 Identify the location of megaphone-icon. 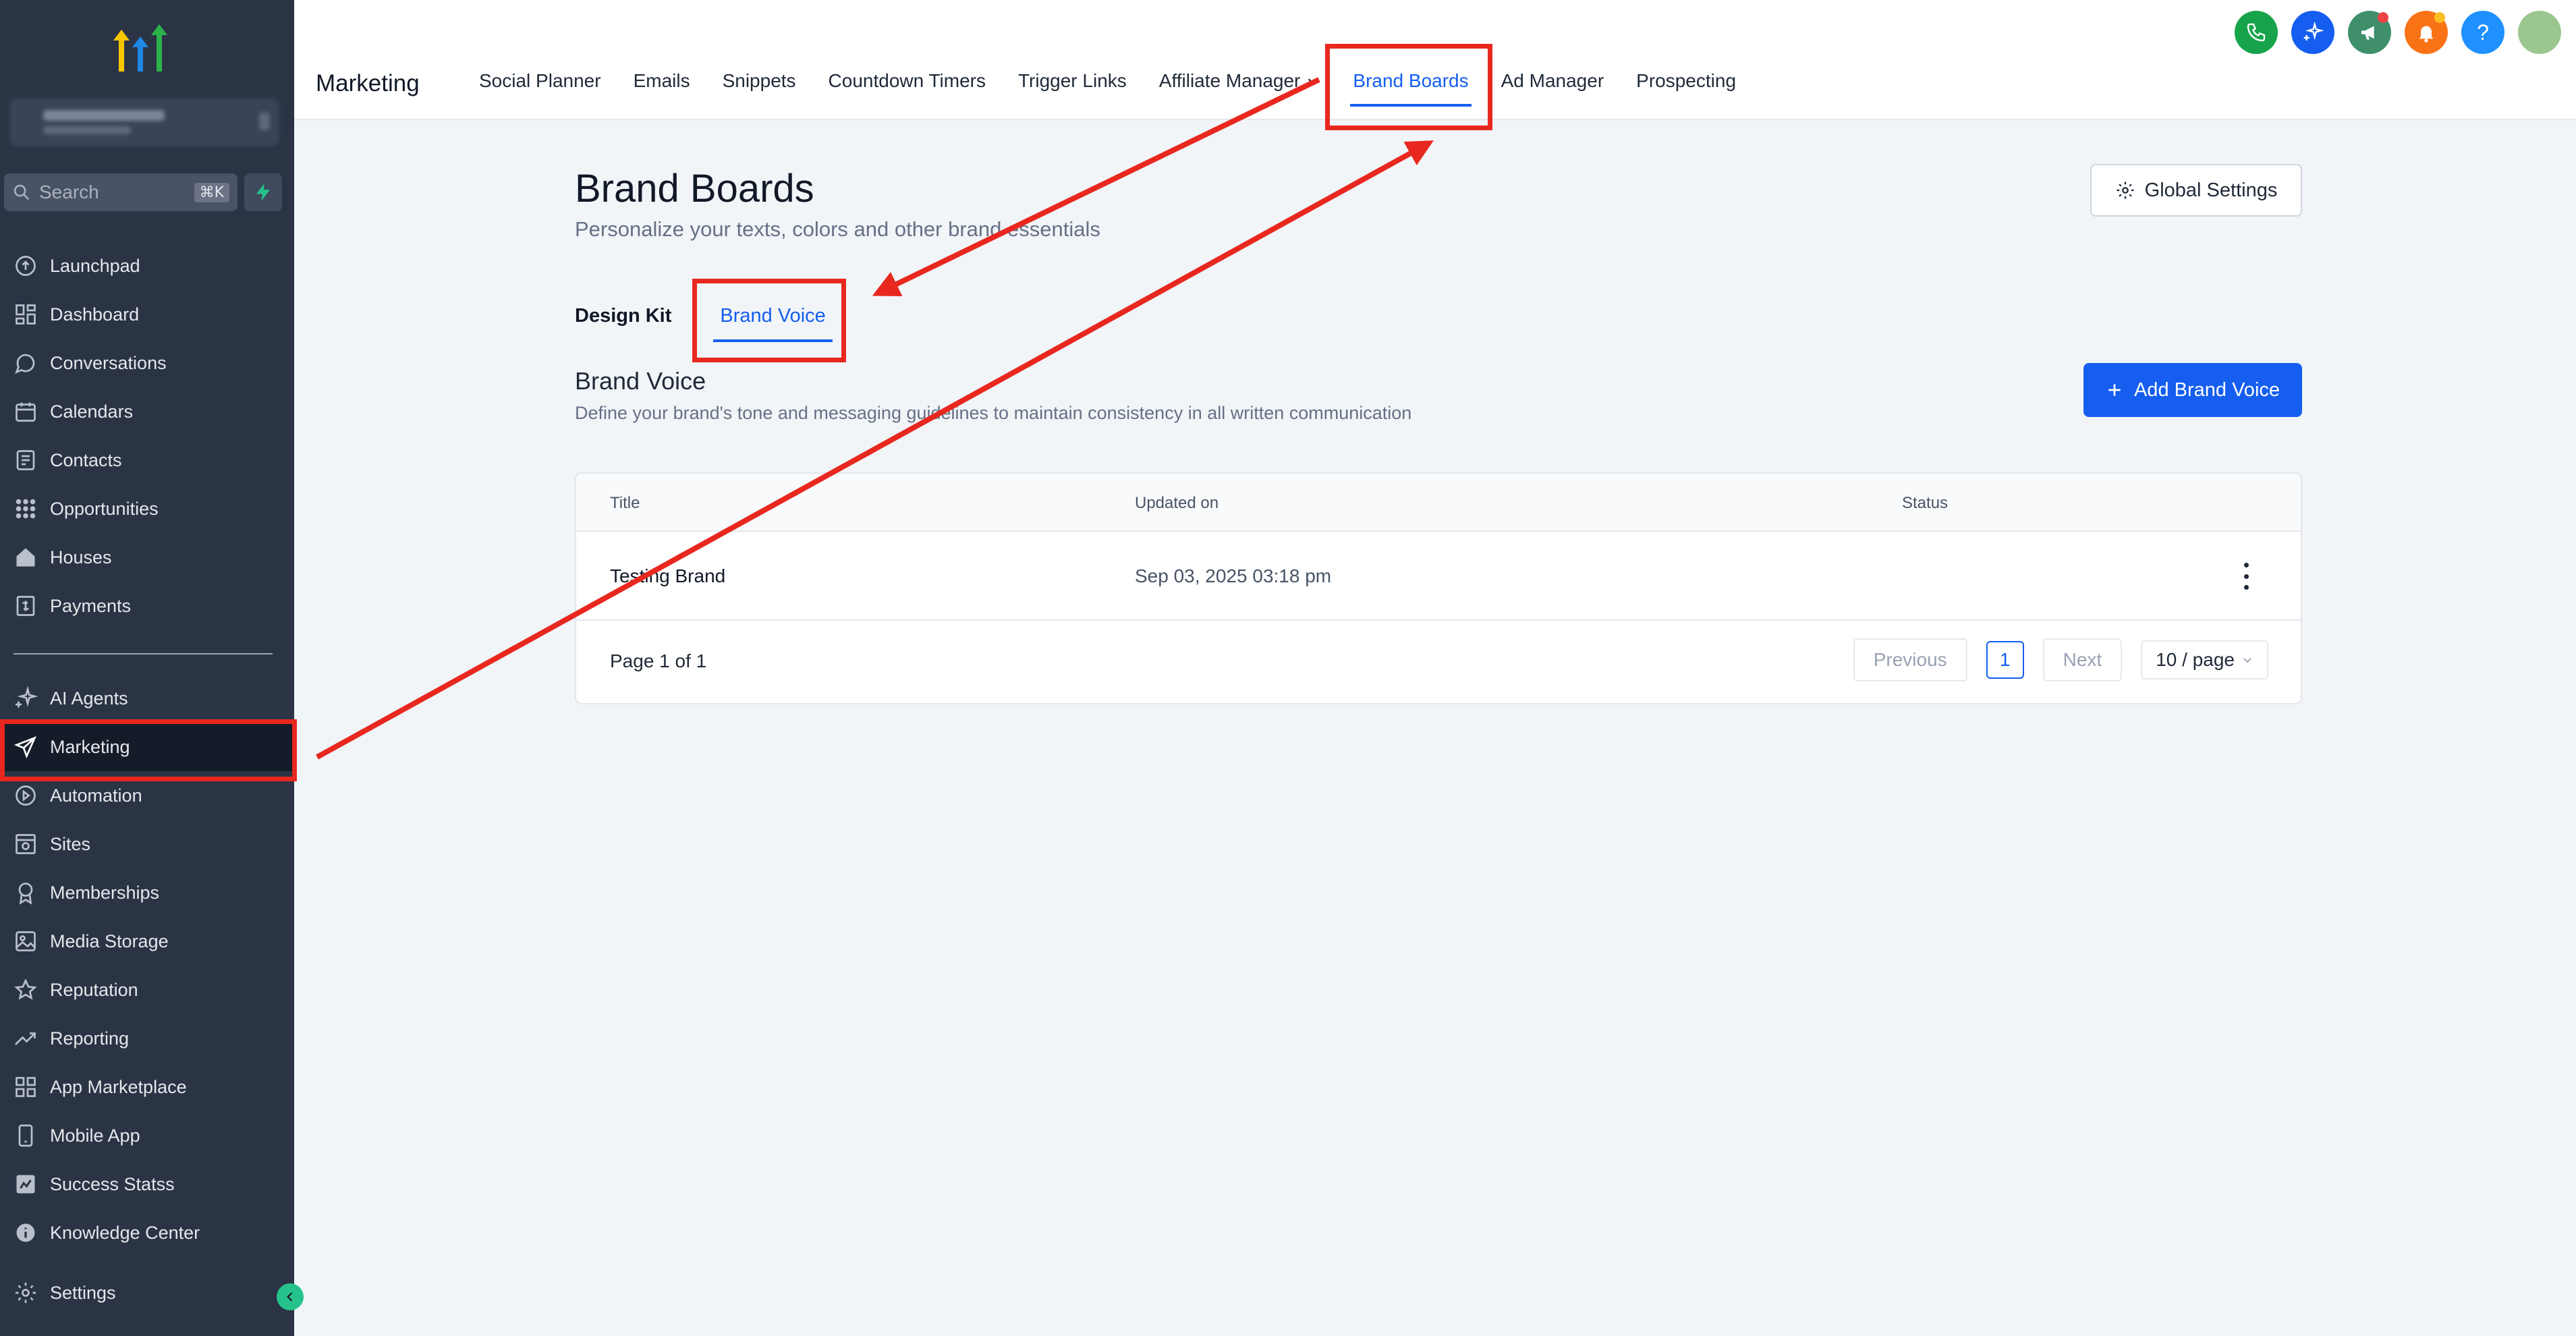
(2367, 33).